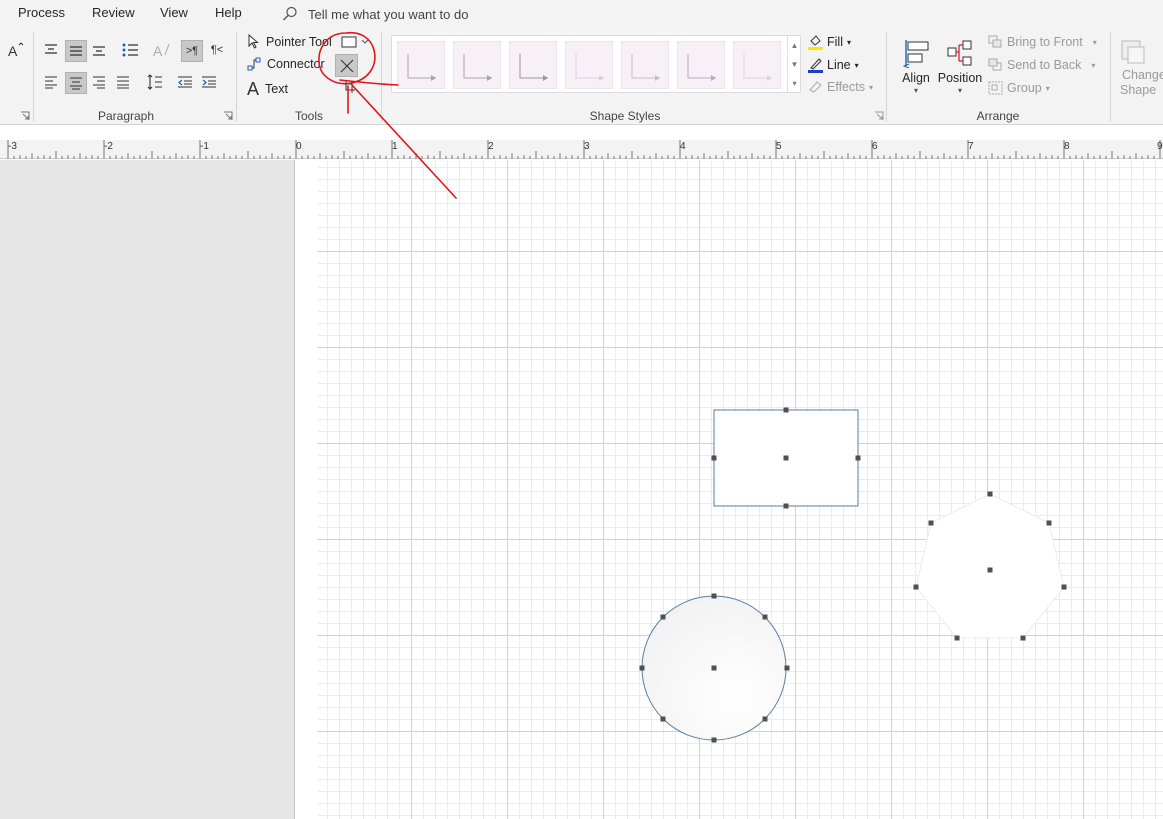  What do you see at coordinates (25, 115) in the screenshot?
I see `font-dialog-launcher-icon` at bounding box center [25, 115].